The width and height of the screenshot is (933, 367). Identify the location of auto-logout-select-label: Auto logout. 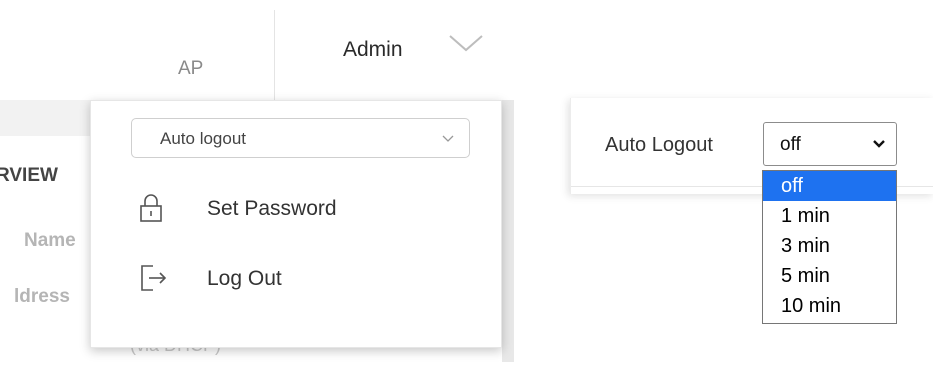
(203, 138).